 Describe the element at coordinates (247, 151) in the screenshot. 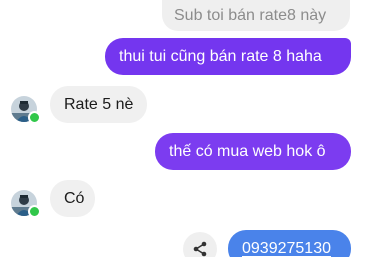

I see `message-text: thế có mua web hok ô` at that location.